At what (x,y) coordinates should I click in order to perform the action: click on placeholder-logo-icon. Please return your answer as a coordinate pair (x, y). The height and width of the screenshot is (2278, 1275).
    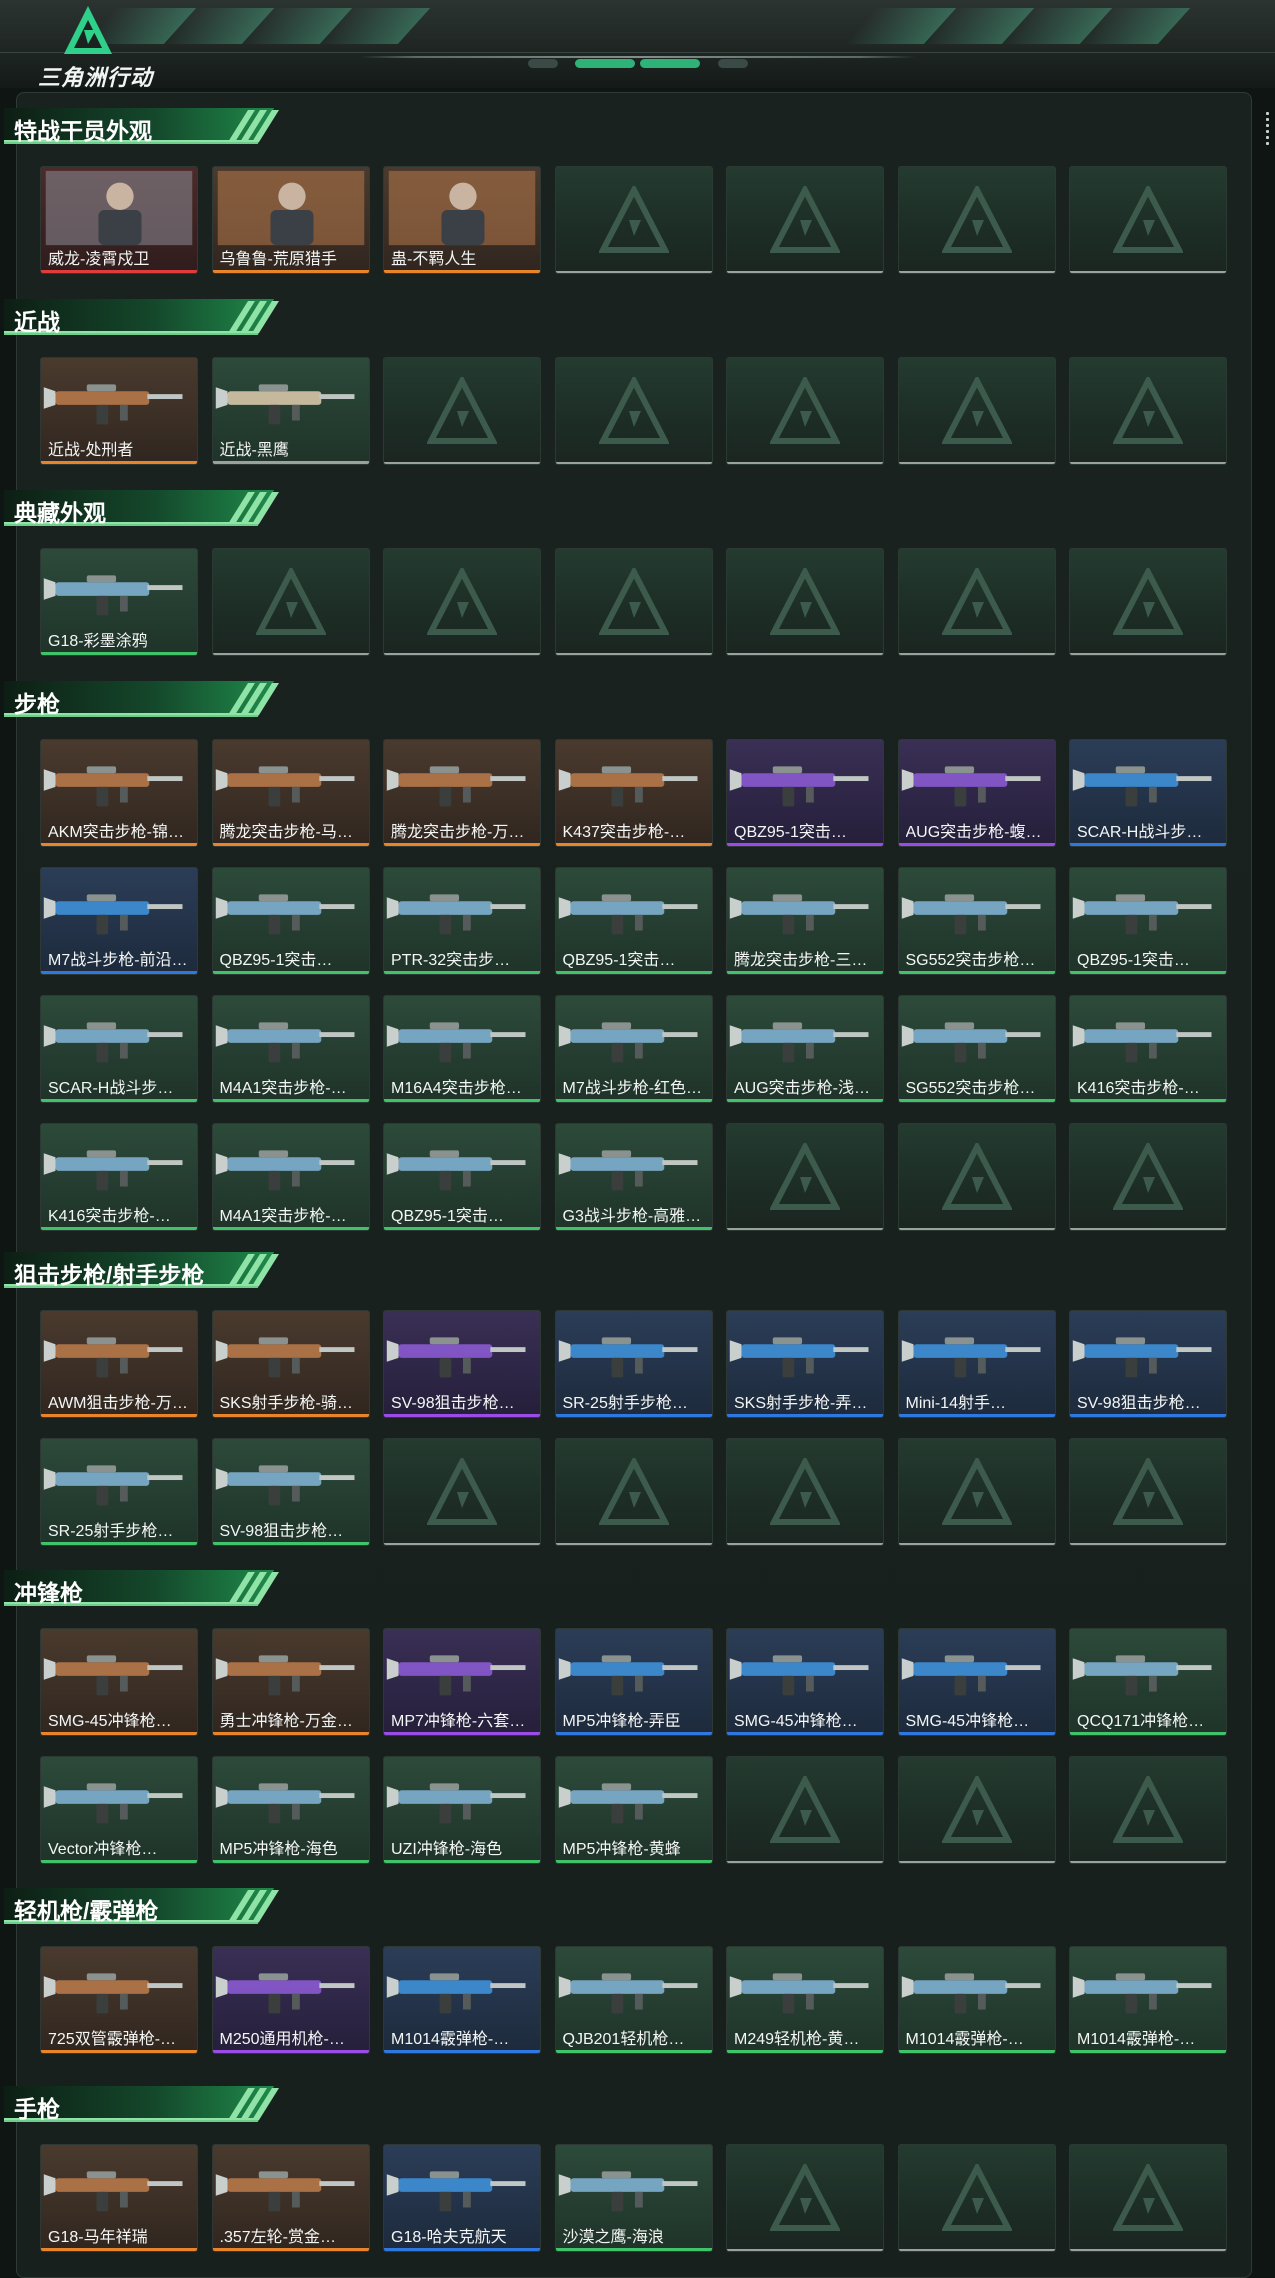
    Looking at the image, I should click on (462, 601).